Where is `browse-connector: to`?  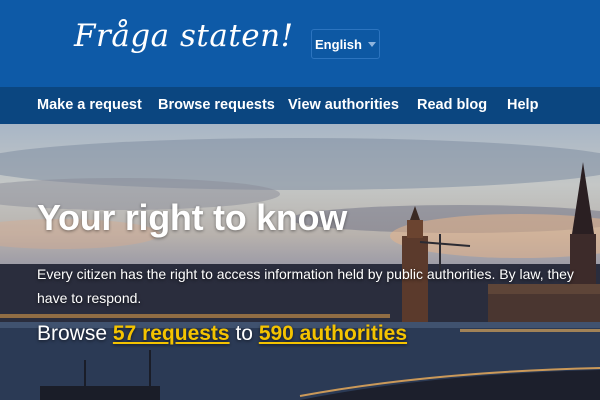
browse-connector: to is located at coordinates (244, 333).